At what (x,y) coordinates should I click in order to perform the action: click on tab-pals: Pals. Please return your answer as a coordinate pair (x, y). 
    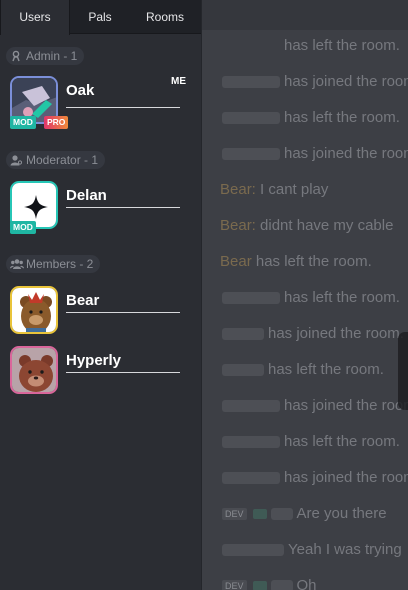
    Looking at the image, I should click on (100, 17).